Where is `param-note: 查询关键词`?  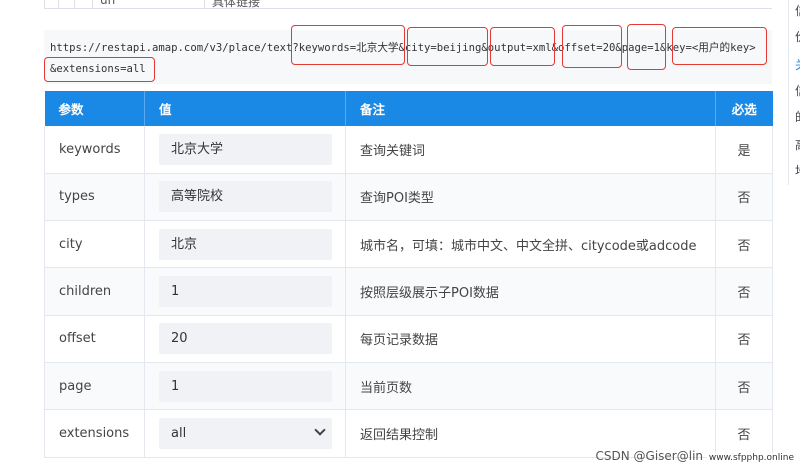
param-note: 查询关键词 is located at coordinates (530, 150).